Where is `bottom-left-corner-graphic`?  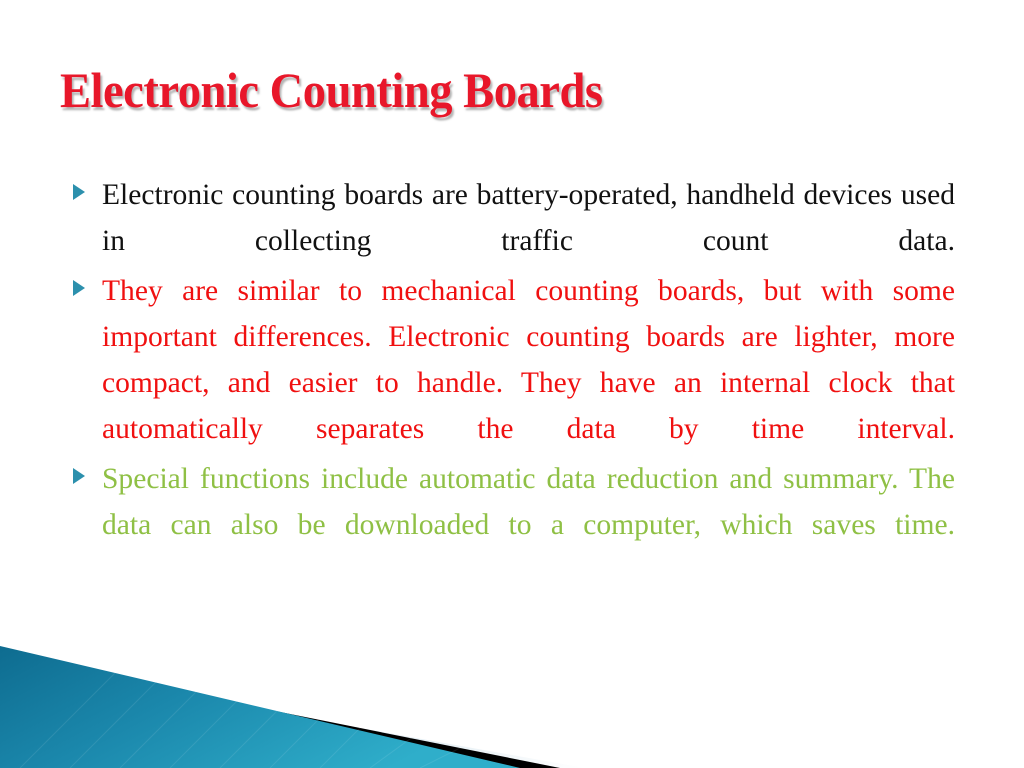 bottom-left-corner-graphic is located at coordinates (300, 698).